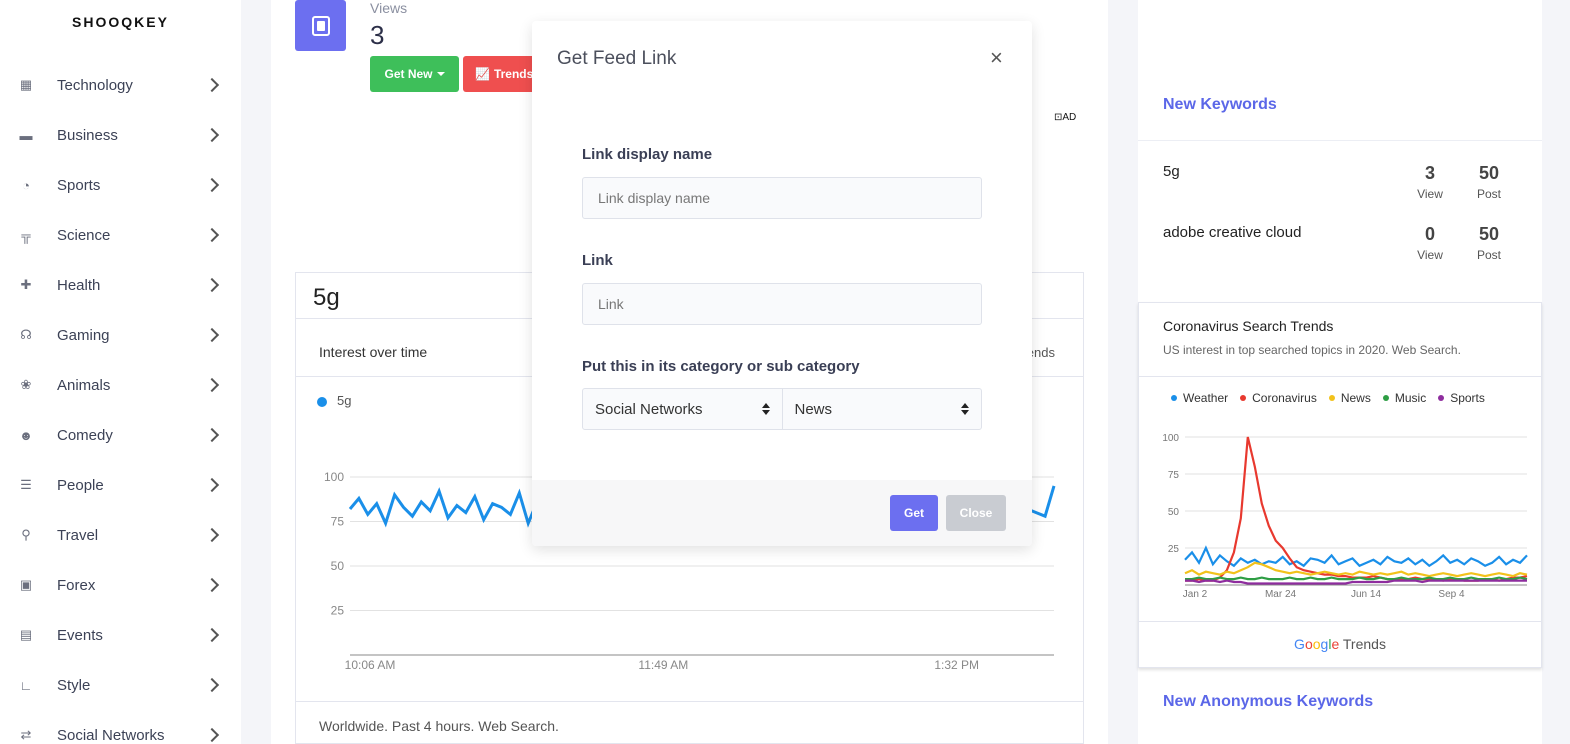 This screenshot has width=1570, height=744. I want to click on sidebar-item-label: Travel, so click(78, 535).